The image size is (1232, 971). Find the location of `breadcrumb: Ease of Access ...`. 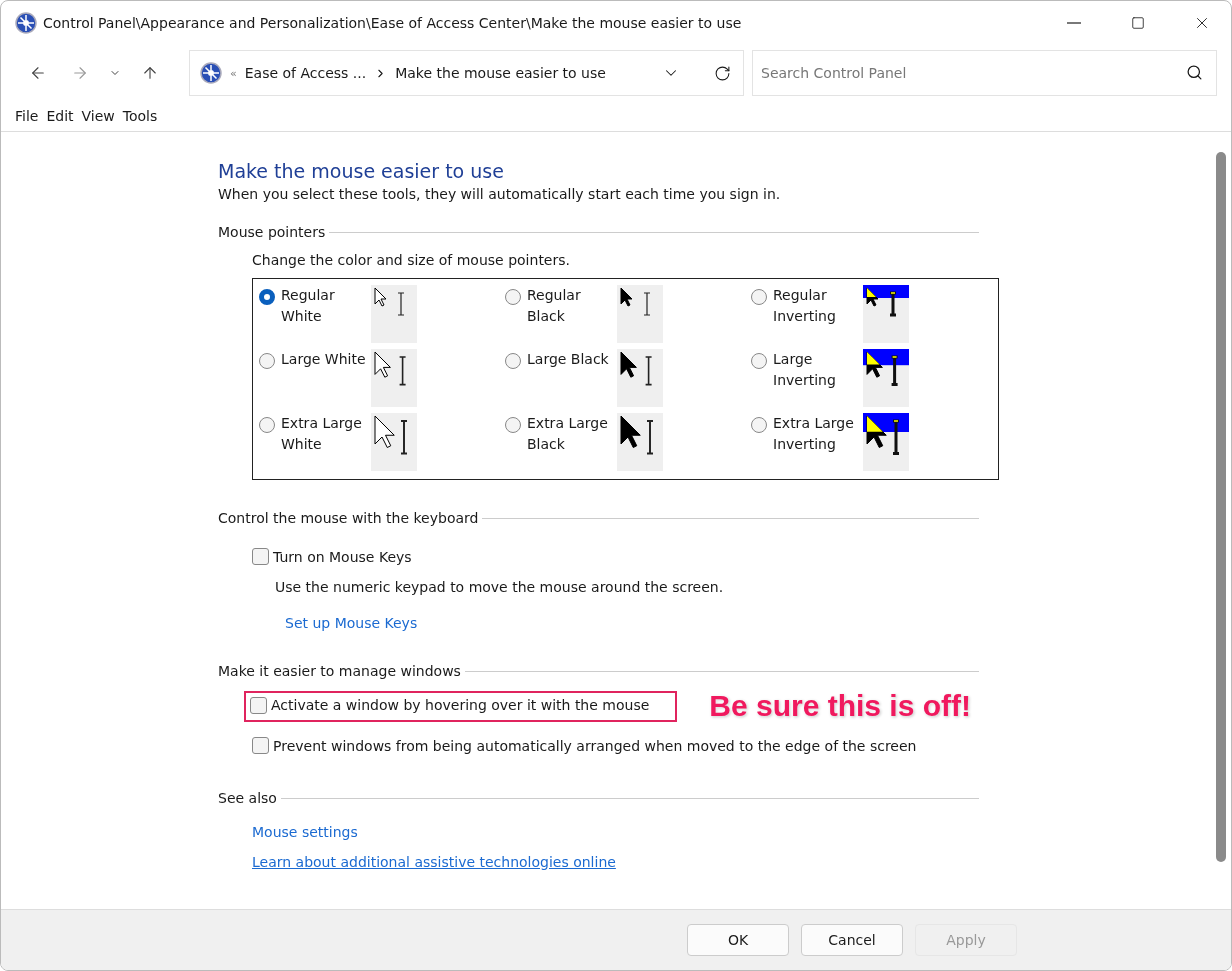

breadcrumb: Ease of Access ... is located at coordinates (305, 73).